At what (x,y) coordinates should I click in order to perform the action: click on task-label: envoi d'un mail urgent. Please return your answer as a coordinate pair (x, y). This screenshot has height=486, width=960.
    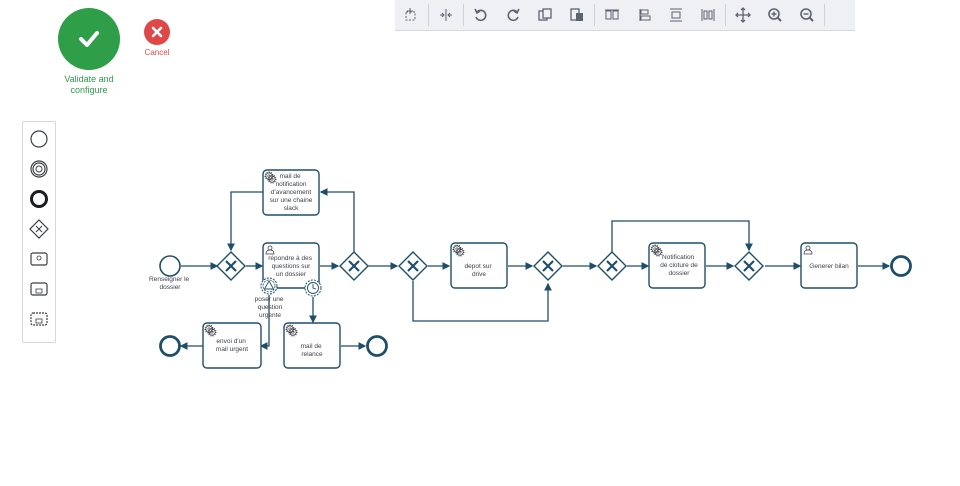
    Looking at the image, I should click on (232, 345).